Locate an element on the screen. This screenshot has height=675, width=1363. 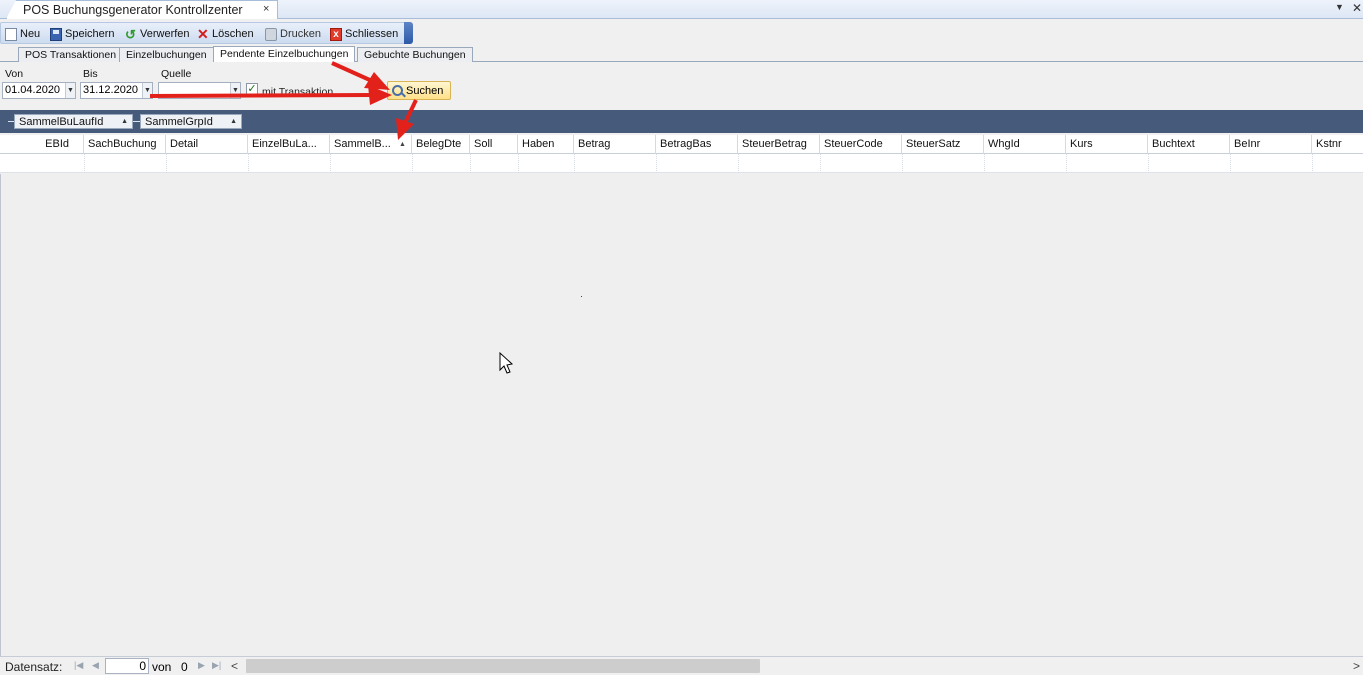
search-button: Suchen is located at coordinates (419, 90).